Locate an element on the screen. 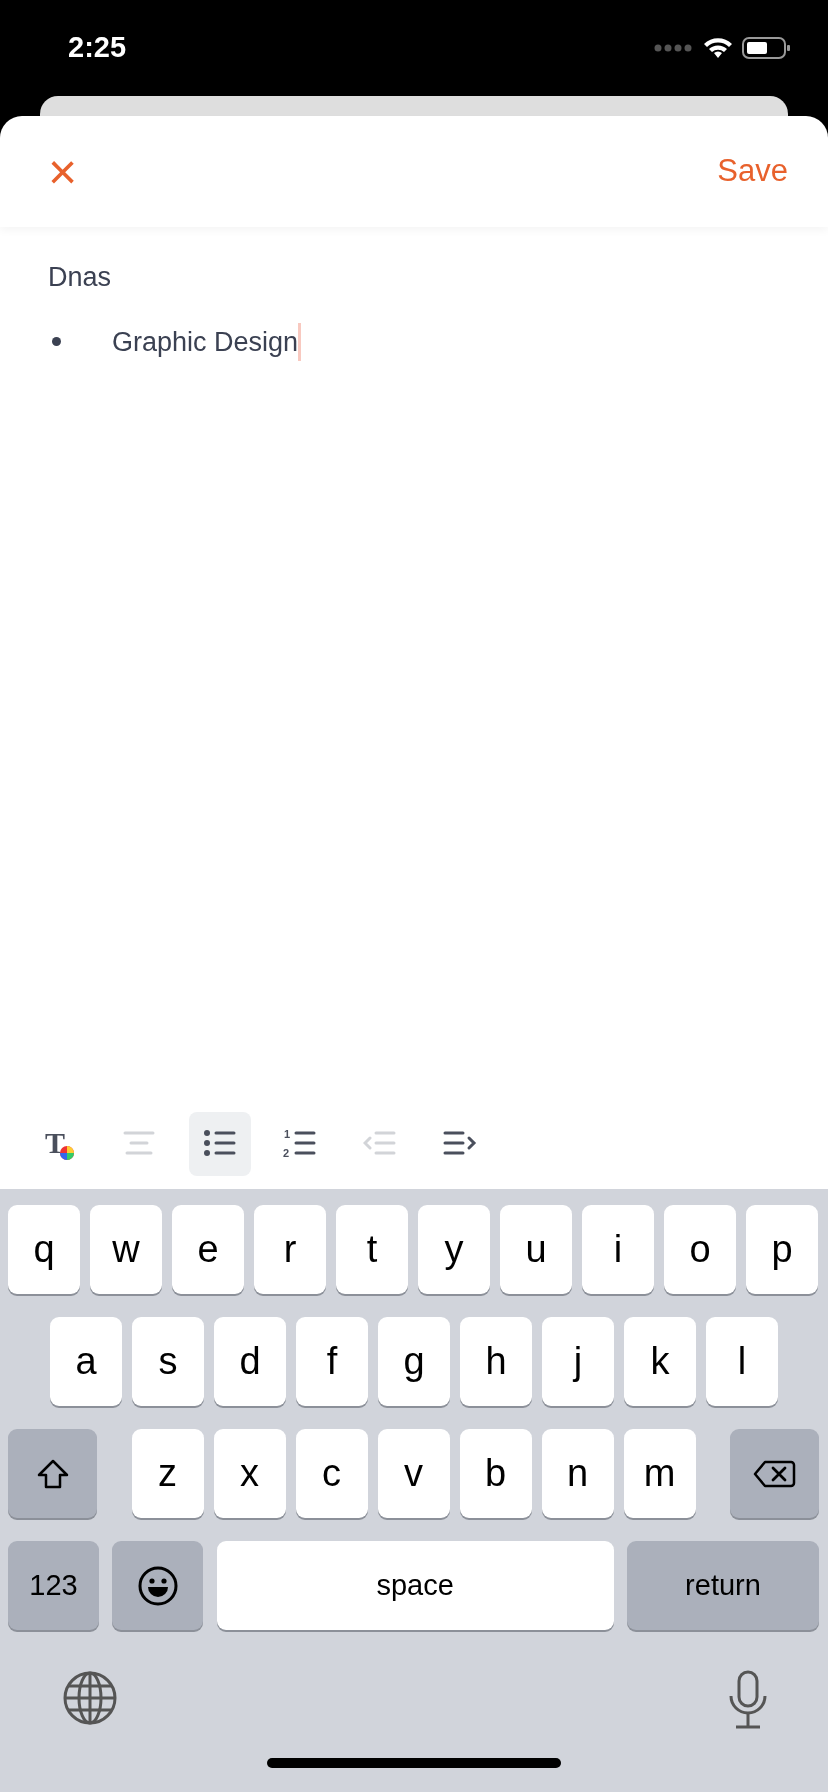 The height and width of the screenshot is (1792, 828). letter-key: w is located at coordinates (126, 1249).